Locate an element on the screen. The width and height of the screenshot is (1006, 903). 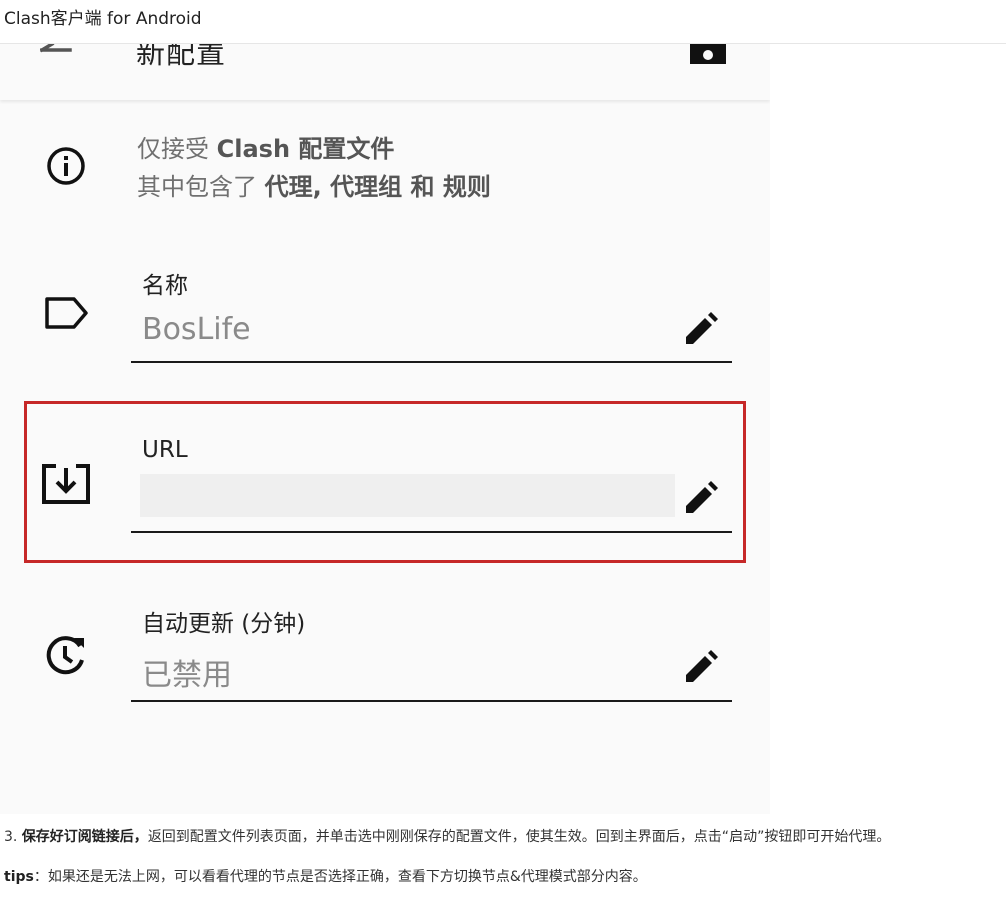
edit-name-icon is located at coordinates (700, 330).